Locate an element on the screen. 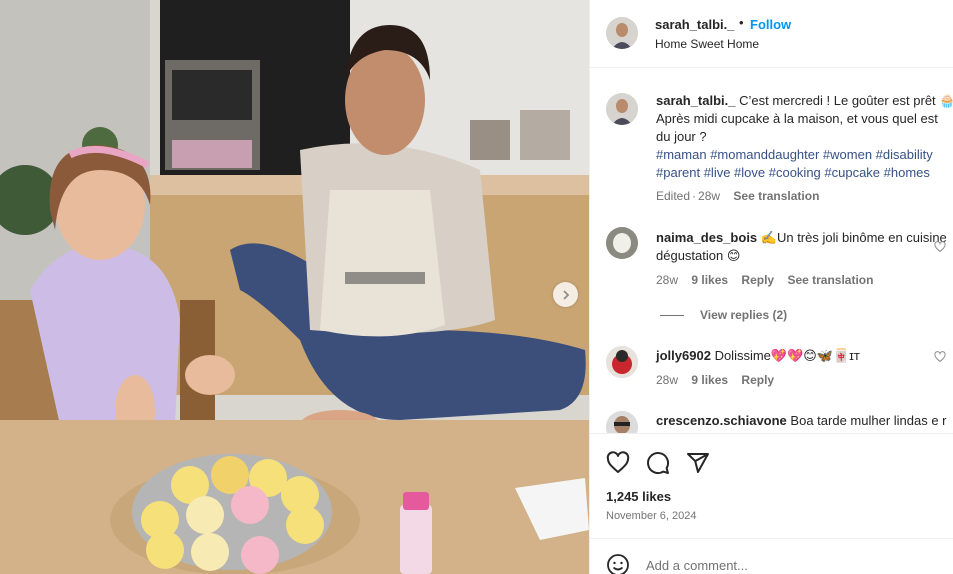 The height and width of the screenshot is (574, 953). replies-divider is located at coordinates (672, 315).